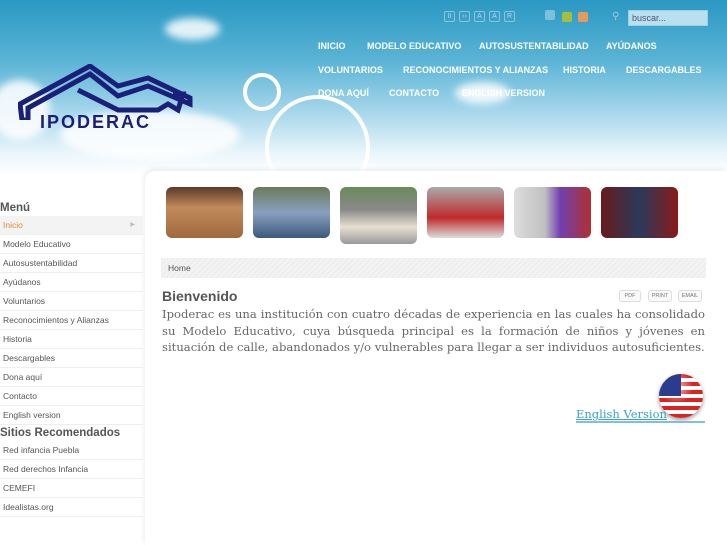 The image size is (727, 545). I want to click on nav-dona-aqui: DONA AQUÍ, so click(343, 93).